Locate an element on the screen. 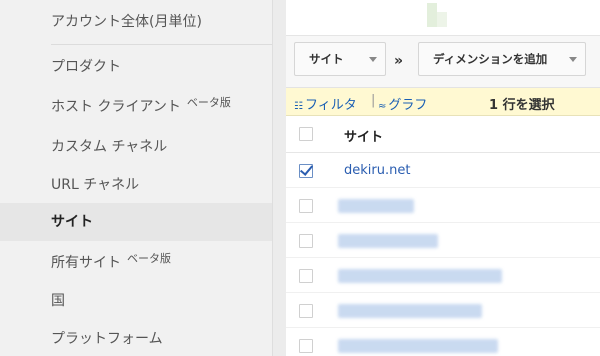  site-link: dekiru.net is located at coordinates (377, 170).